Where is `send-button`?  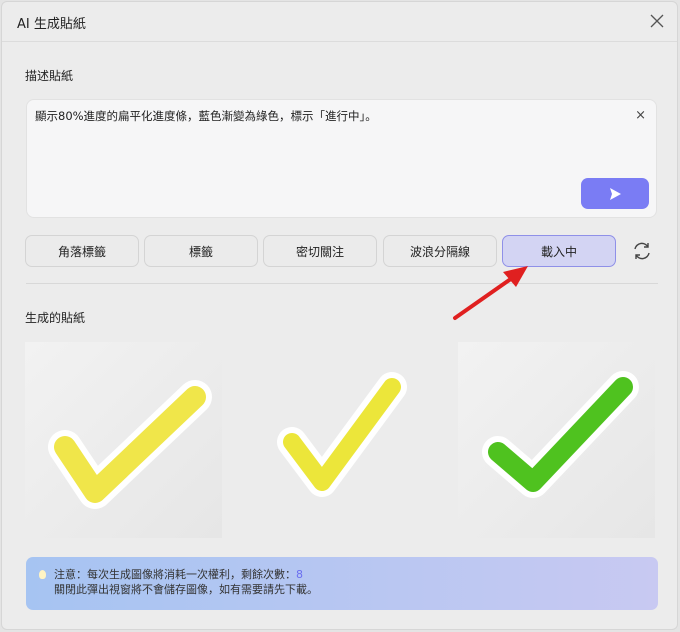 send-button is located at coordinates (615, 193).